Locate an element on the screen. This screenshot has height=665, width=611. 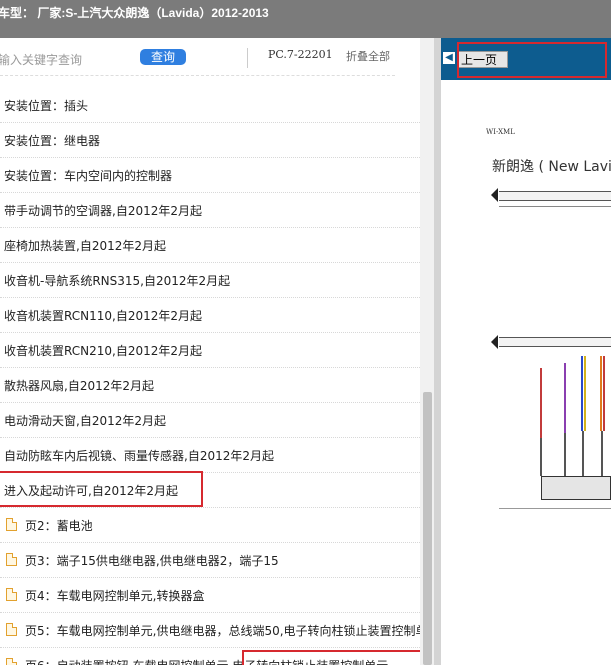
list-item: 安装位置：继电器 is located at coordinates (210, 140).